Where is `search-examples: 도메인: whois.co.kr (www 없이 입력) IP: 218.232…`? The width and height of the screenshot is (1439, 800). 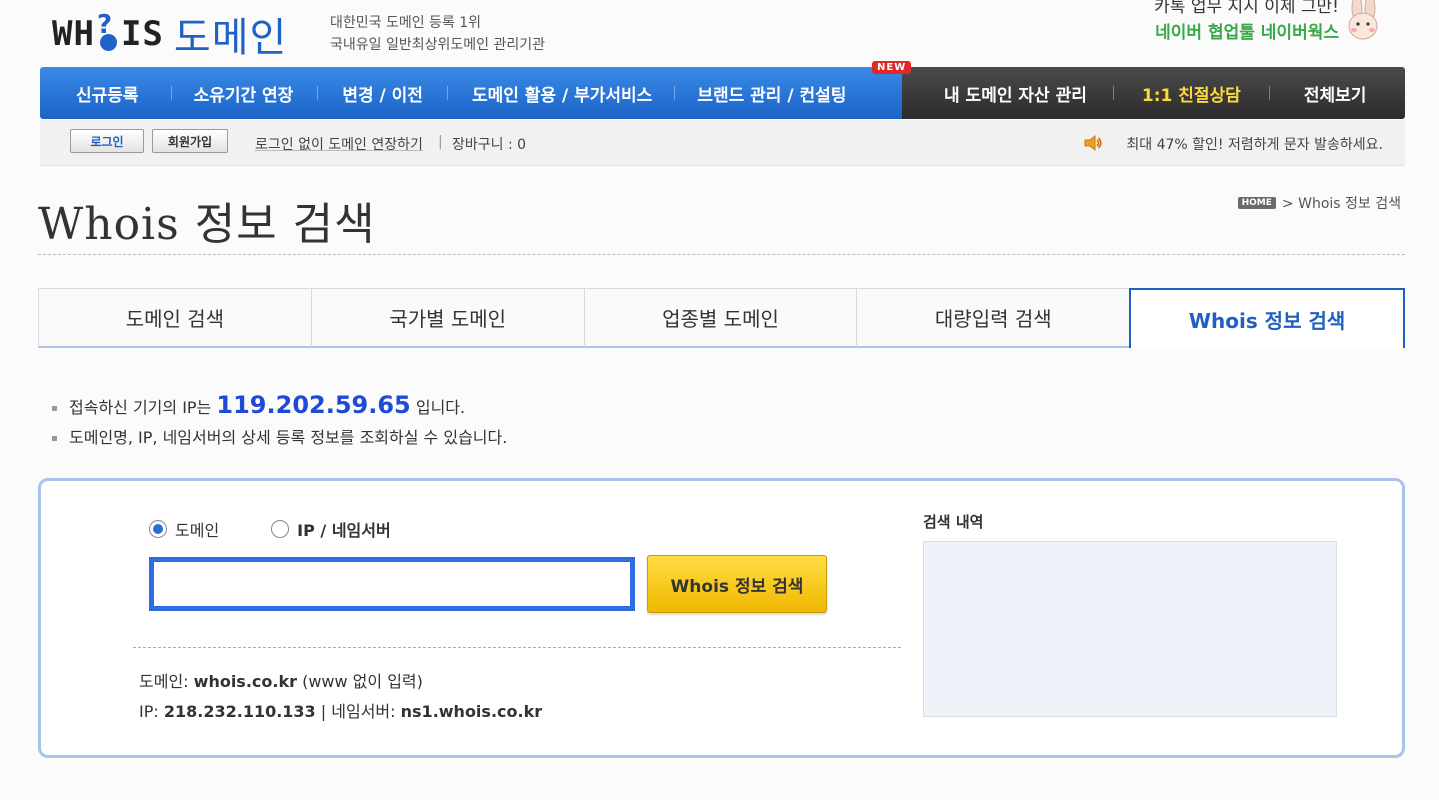 search-examples: 도메인: whois.co.kr (www 없이 입력) IP: 218.232… is located at coordinates (340, 697).